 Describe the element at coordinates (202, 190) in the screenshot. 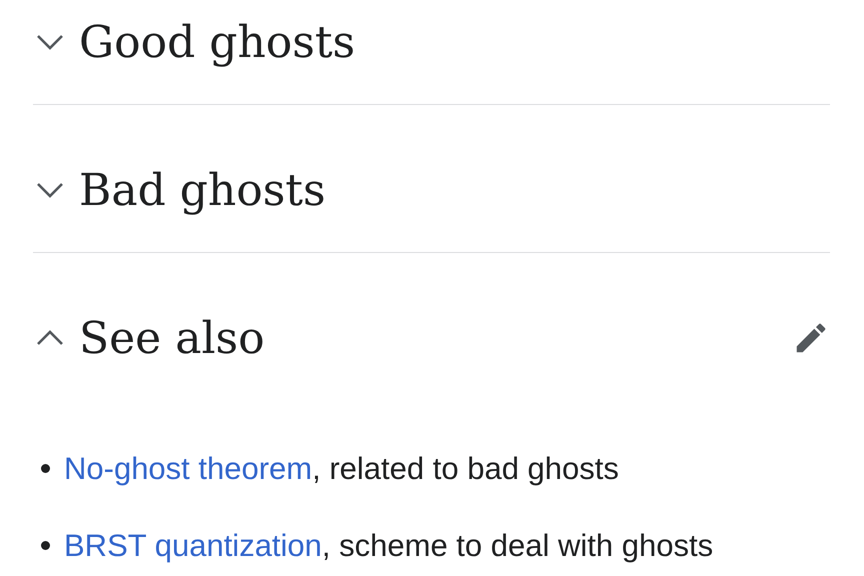

I see `section-heading: Bad ghosts` at that location.